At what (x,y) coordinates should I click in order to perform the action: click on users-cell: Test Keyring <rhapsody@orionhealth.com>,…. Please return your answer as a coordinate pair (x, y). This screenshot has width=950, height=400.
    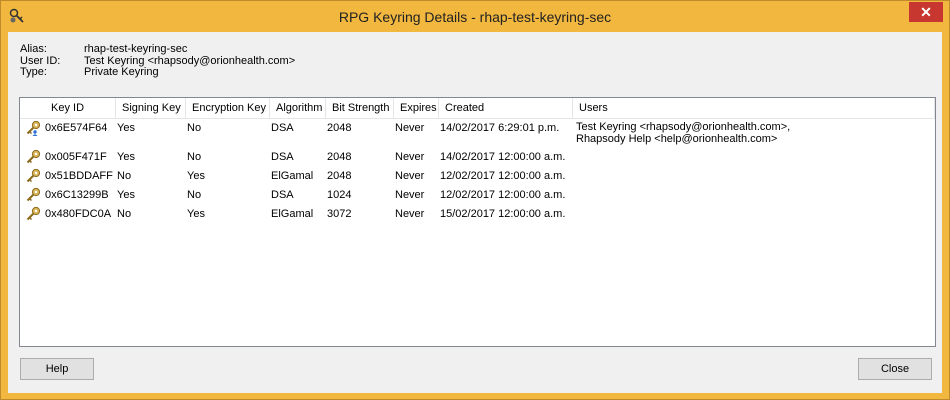
    Looking at the image, I should click on (683, 133).